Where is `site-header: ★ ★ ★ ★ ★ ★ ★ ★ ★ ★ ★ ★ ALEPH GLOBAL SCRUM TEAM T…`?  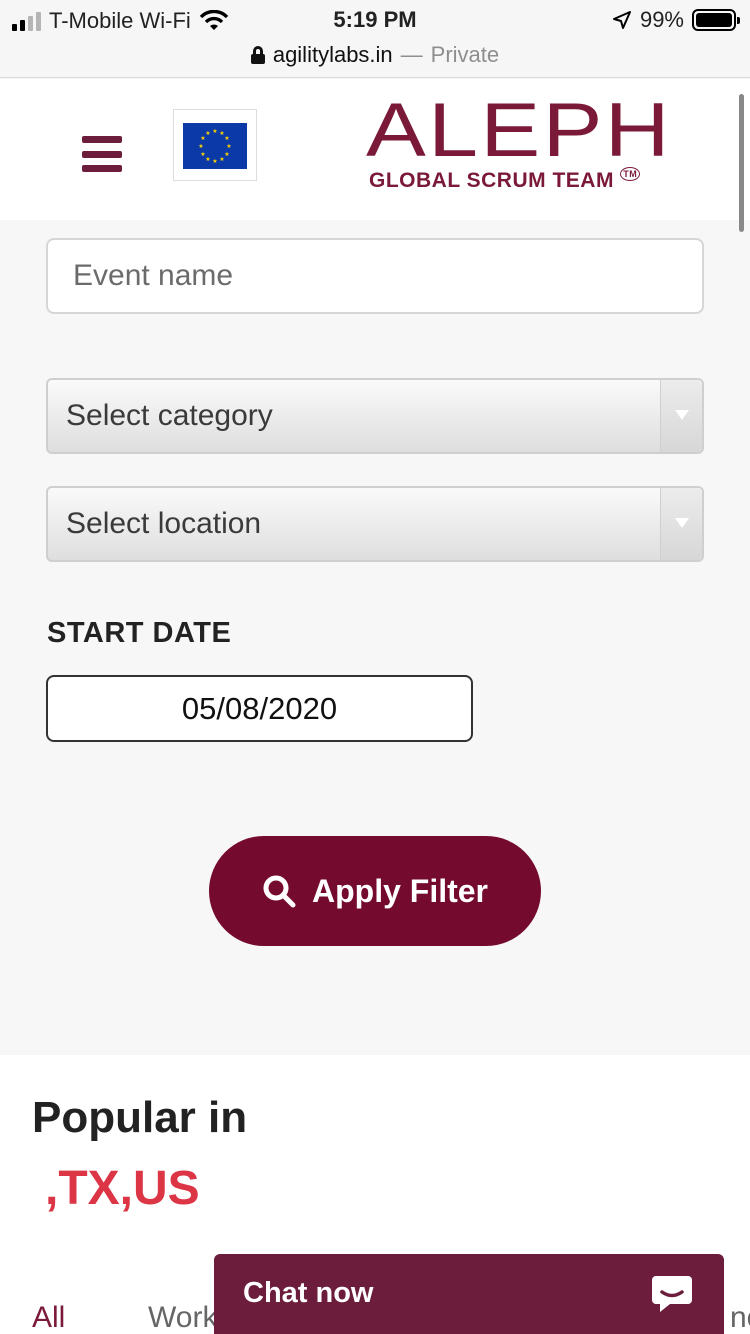 site-header: ★ ★ ★ ★ ★ ★ ★ ★ ★ ★ ★ ★ ALEPH GLOBAL SCRUM TEAM T… is located at coordinates (375, 149).